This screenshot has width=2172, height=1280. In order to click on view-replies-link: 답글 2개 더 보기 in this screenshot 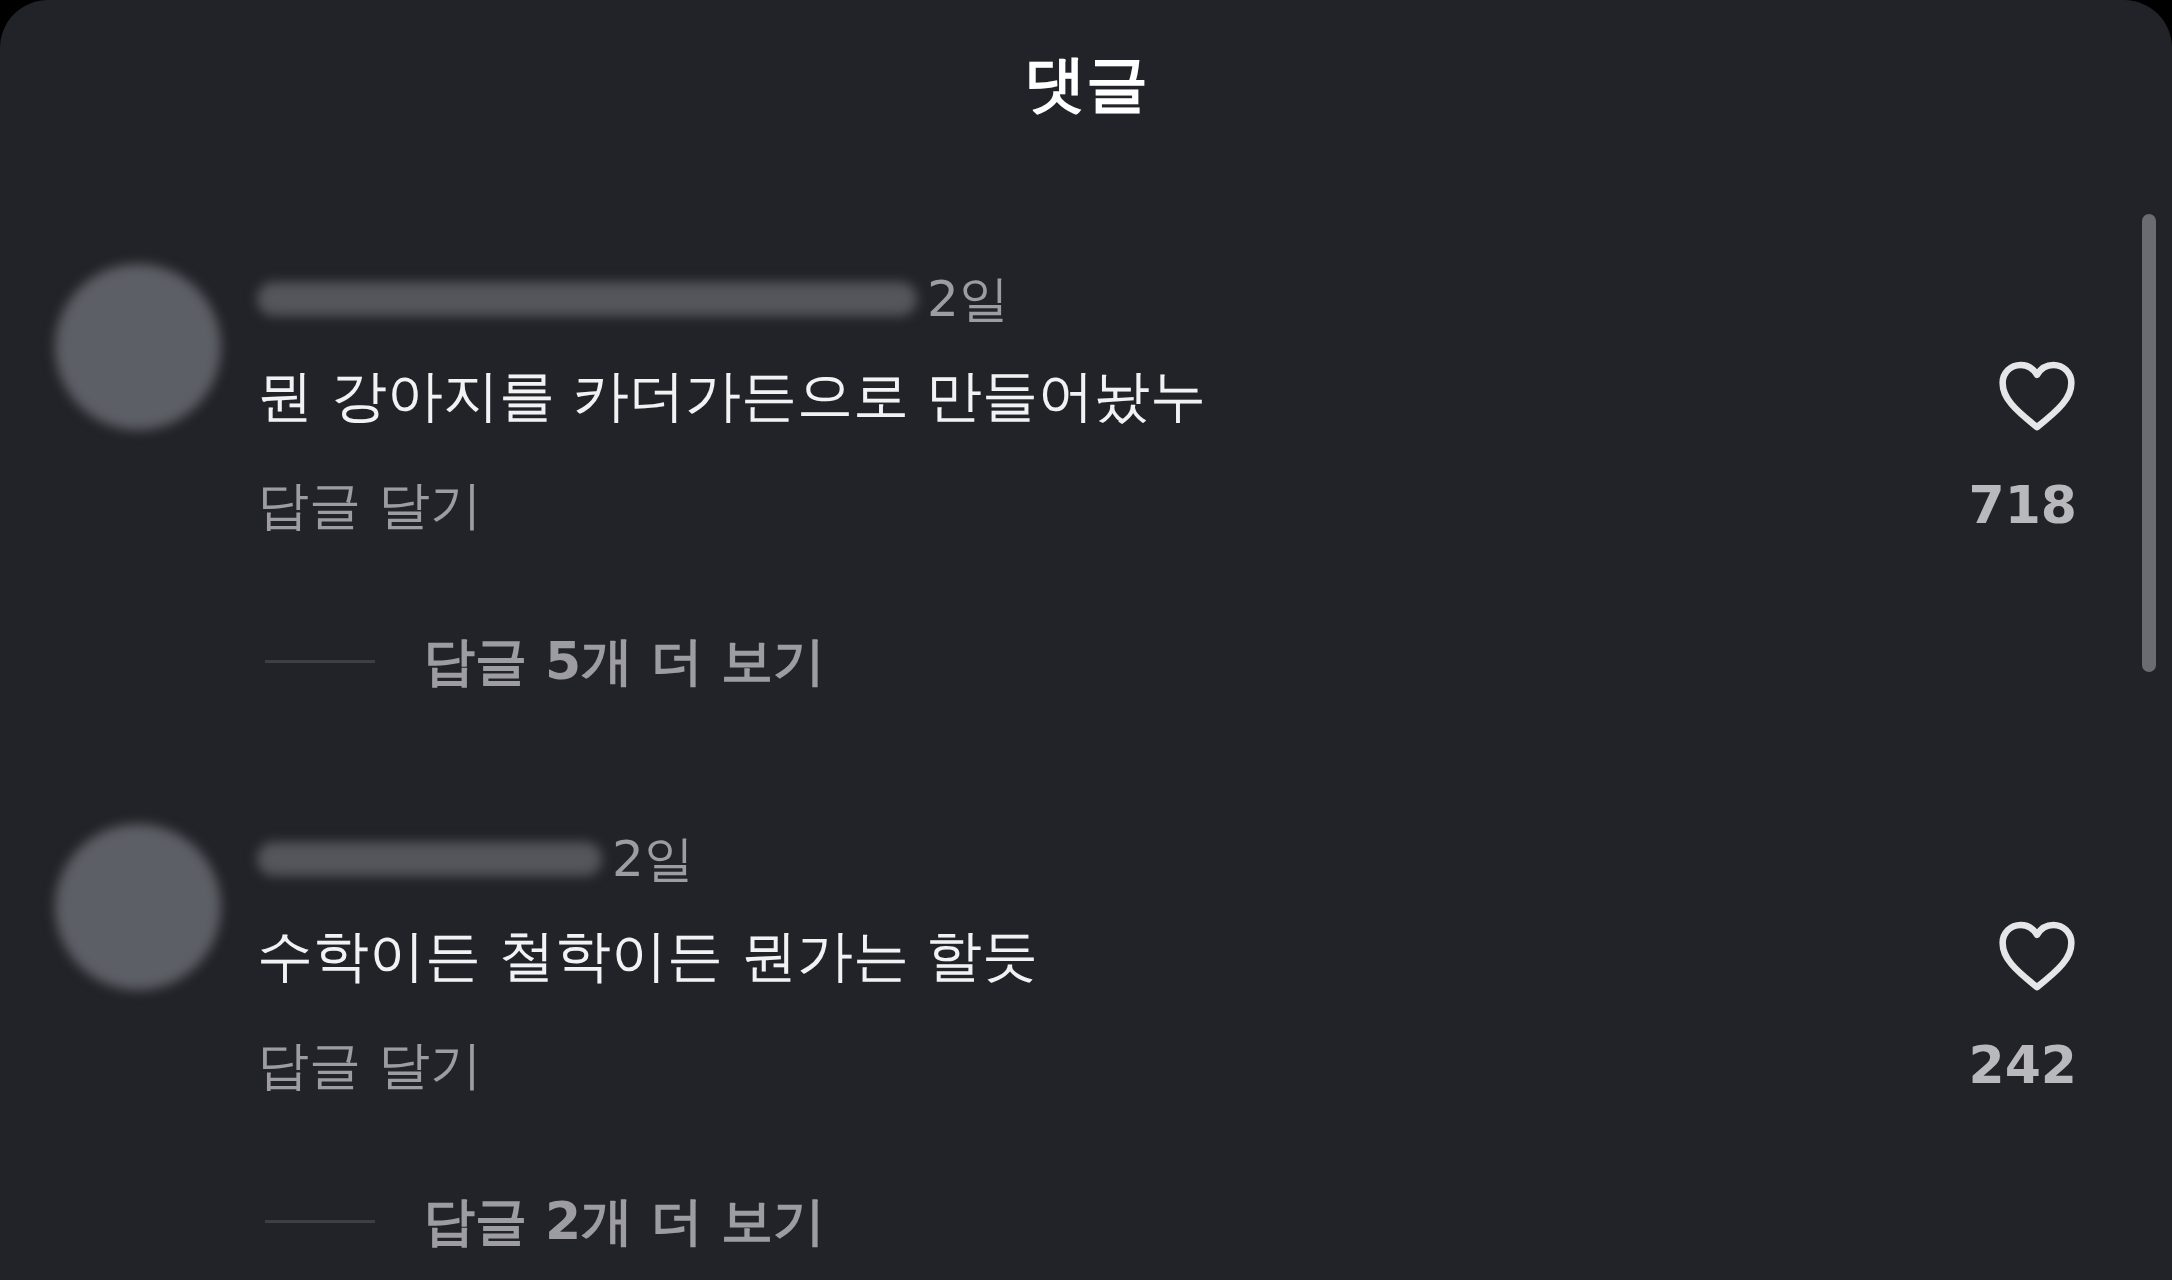, I will do `click(624, 1221)`.